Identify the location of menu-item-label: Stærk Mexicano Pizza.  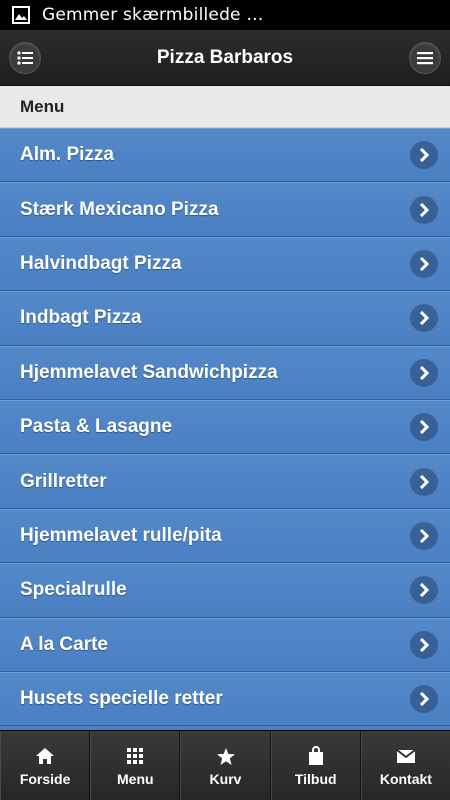
(119, 209).